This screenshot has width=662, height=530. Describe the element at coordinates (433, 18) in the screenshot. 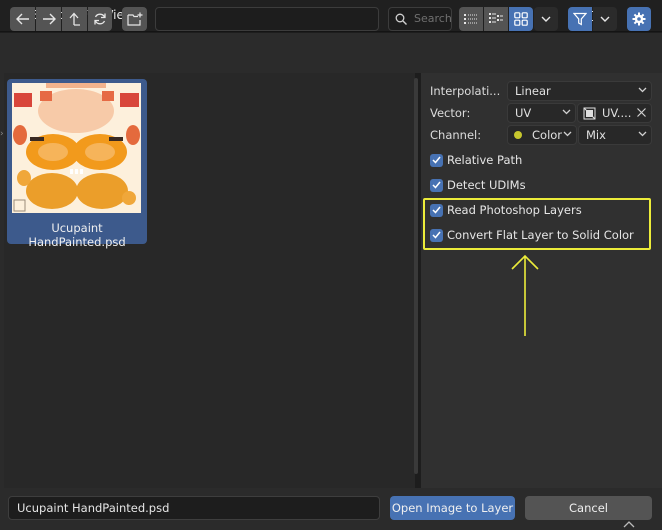

I see `search-placeholder: Search` at that location.